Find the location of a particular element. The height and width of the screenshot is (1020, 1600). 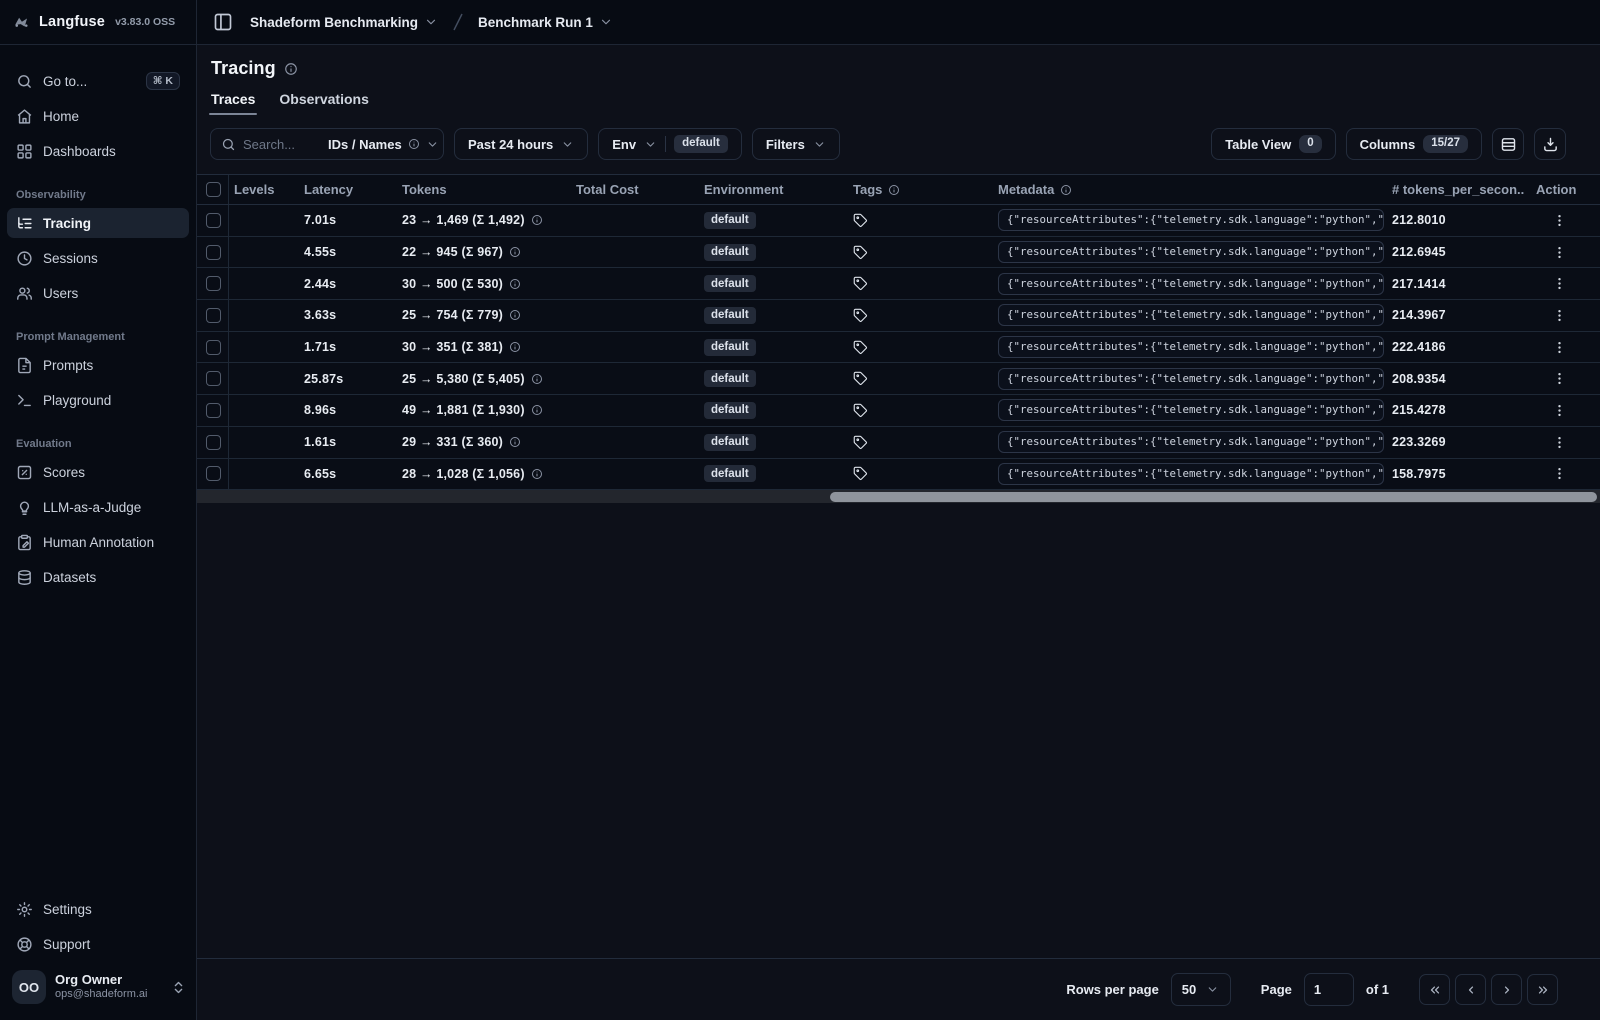

sidebar-item-home: Home is located at coordinates (98, 116).